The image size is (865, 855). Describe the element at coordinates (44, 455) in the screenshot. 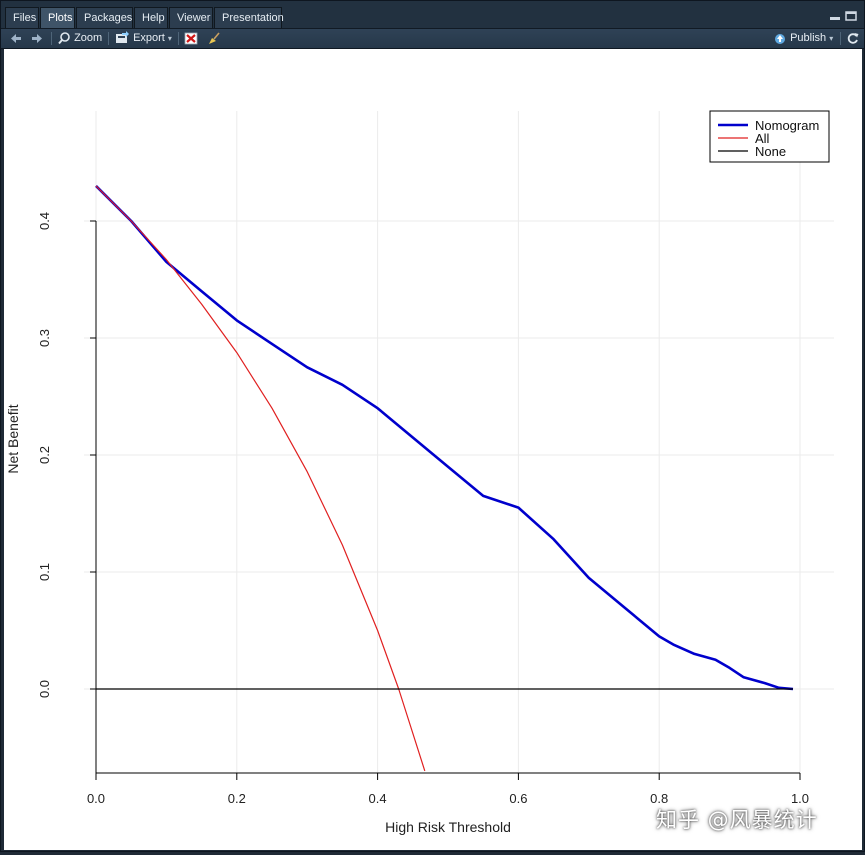

I see `y-tick-label: 0.2` at that location.